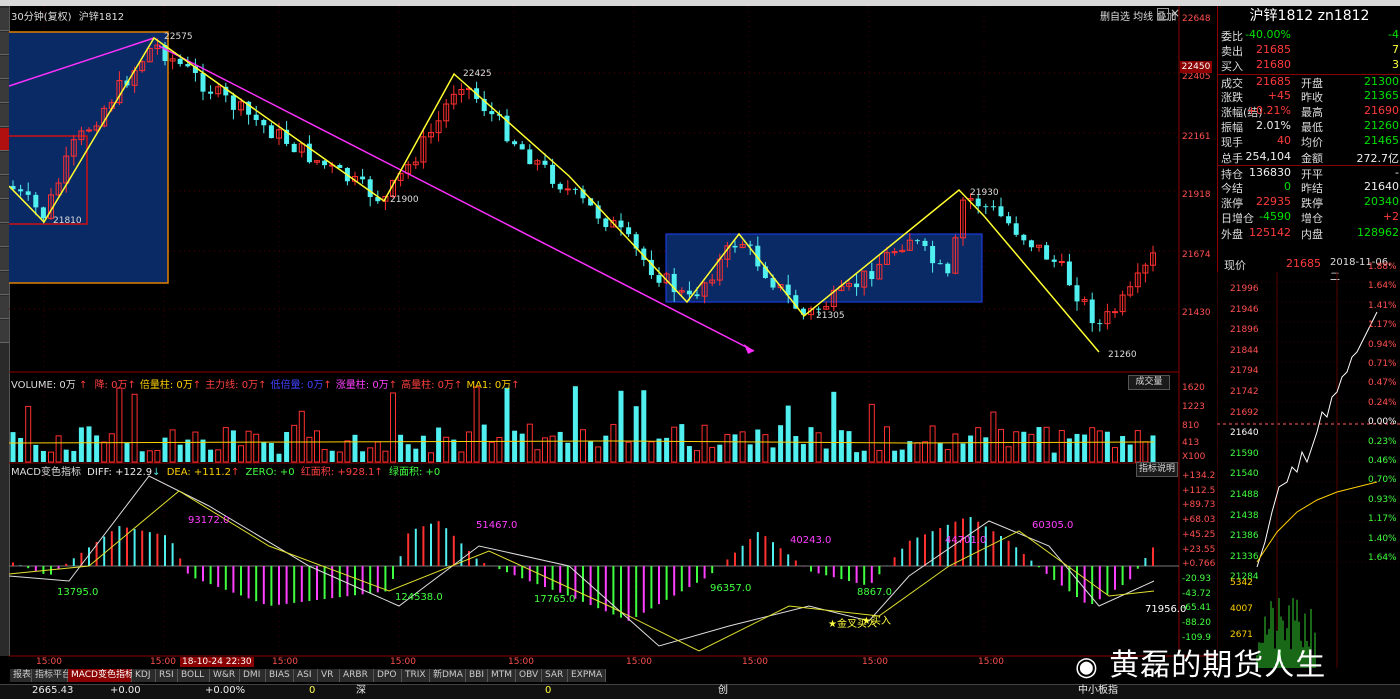 This screenshot has height=699, width=1400. Describe the element at coordinates (1241, 609) in the screenshot. I see `intraday-left-label: 4007` at that location.